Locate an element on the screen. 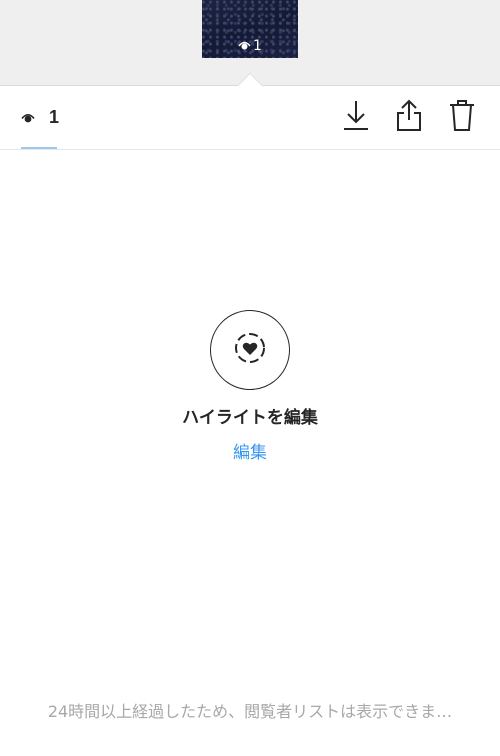 Image resolution: width=500 pixels, height=756 pixels. highlight-heart-icon is located at coordinates (250, 350).